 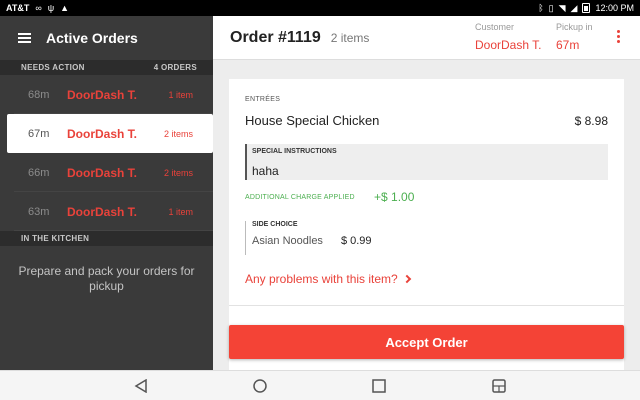 What do you see at coordinates (619, 36) in the screenshot?
I see `more-options-icon` at bounding box center [619, 36].